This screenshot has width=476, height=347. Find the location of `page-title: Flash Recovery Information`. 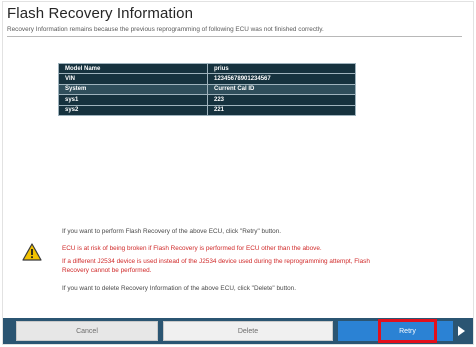

page-title: Flash Recovery Information is located at coordinates (100, 13).